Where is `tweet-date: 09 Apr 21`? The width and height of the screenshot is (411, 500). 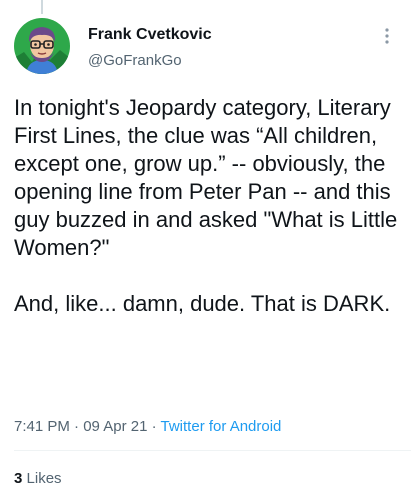 tweet-date: 09 Apr 21 is located at coordinates (115, 426).